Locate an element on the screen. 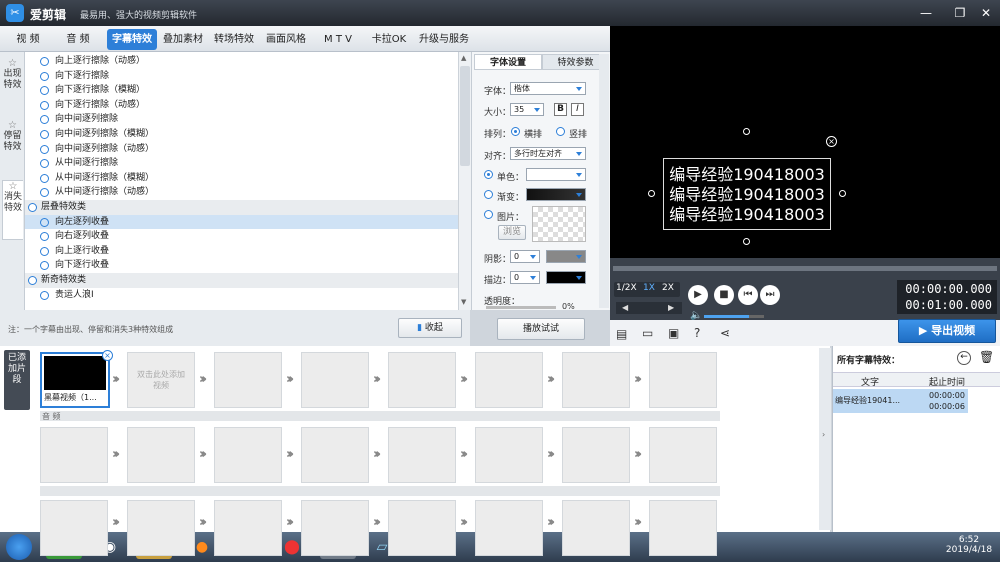  new-project-icon: ▤ is located at coordinates (621, 334).